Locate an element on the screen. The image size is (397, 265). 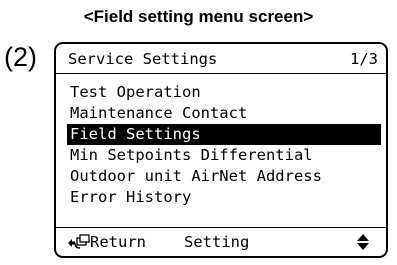
screen-title: Service Settings is located at coordinates (143, 59).